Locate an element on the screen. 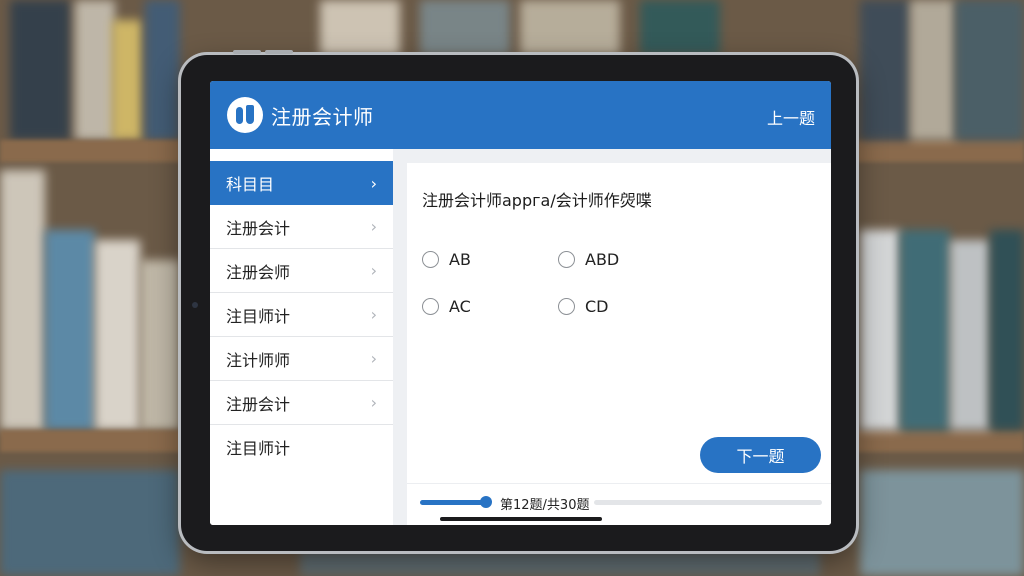 This screenshot has width=1024, height=576. sidebar-item-5: 注册会计 › is located at coordinates (301, 403).